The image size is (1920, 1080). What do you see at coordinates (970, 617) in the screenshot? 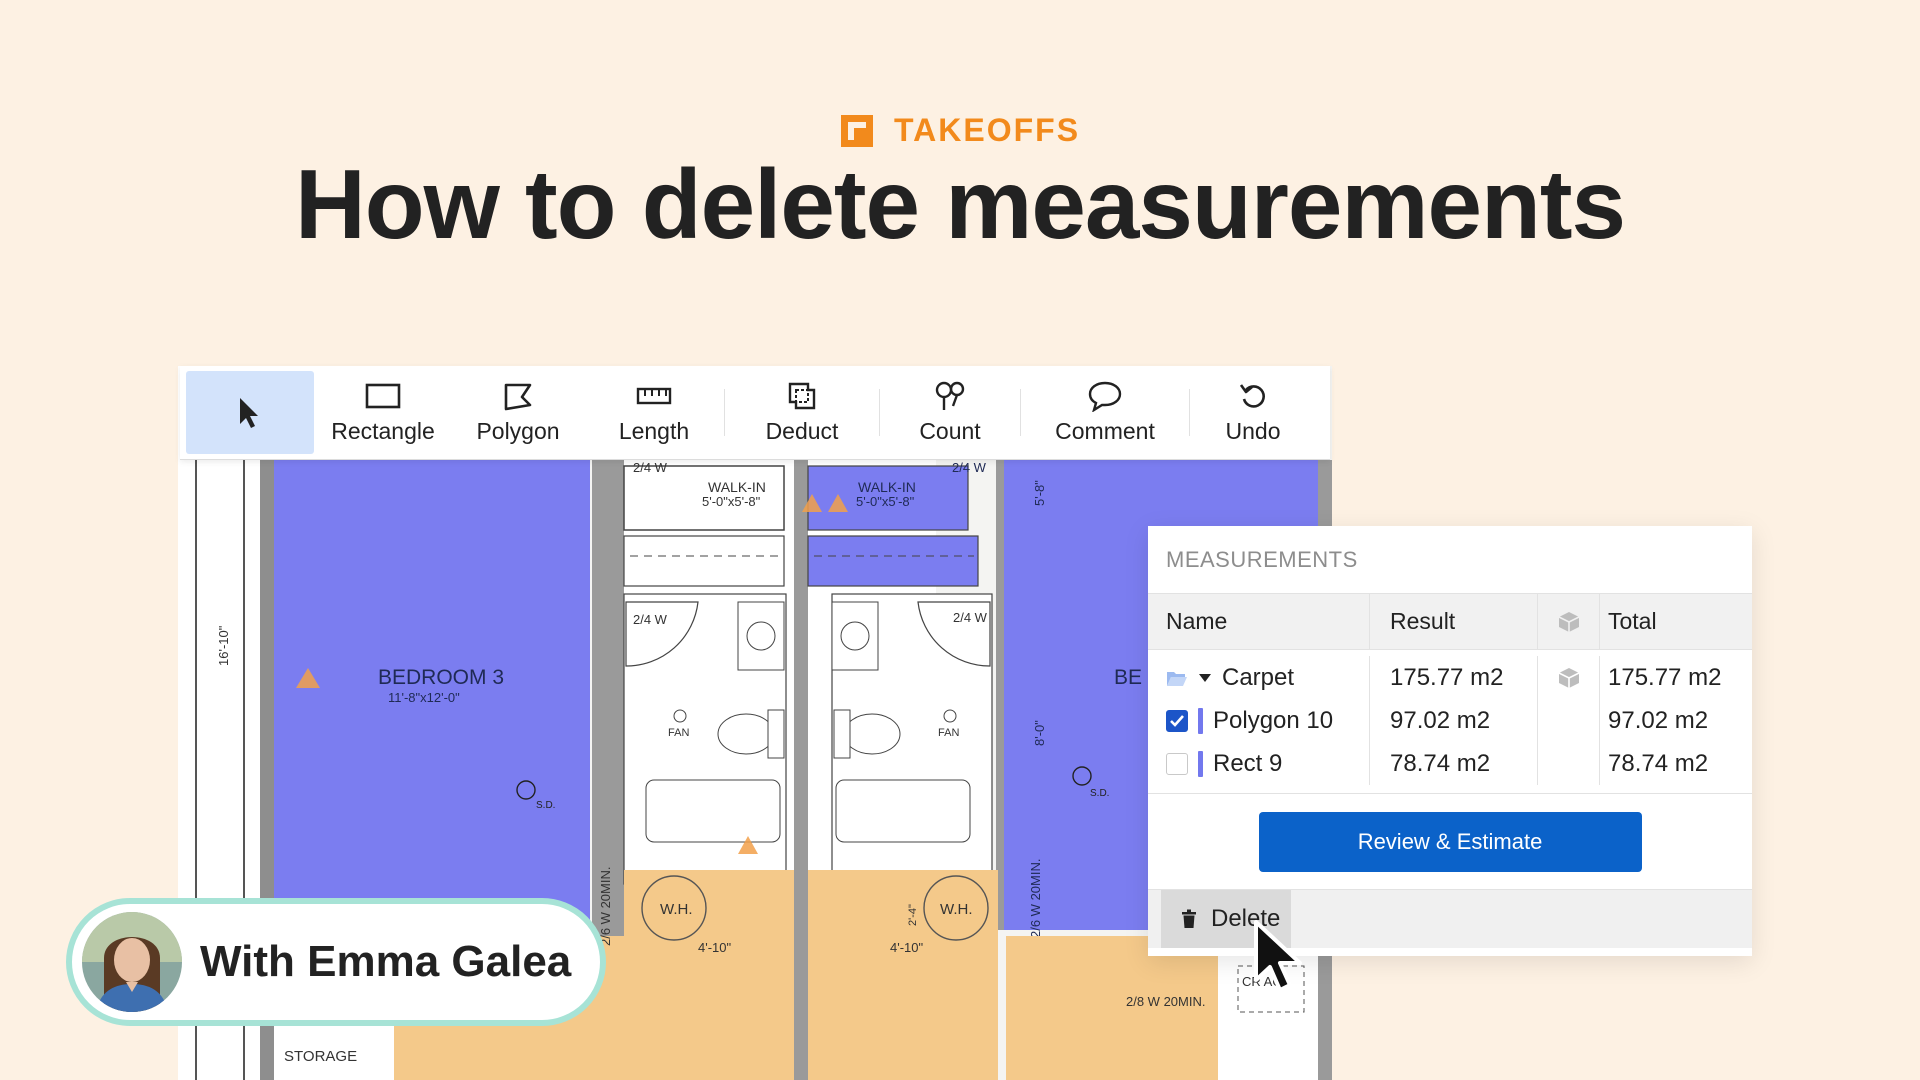
I see `plan-door-24w-bath-right: 2/4 W` at bounding box center [970, 617].